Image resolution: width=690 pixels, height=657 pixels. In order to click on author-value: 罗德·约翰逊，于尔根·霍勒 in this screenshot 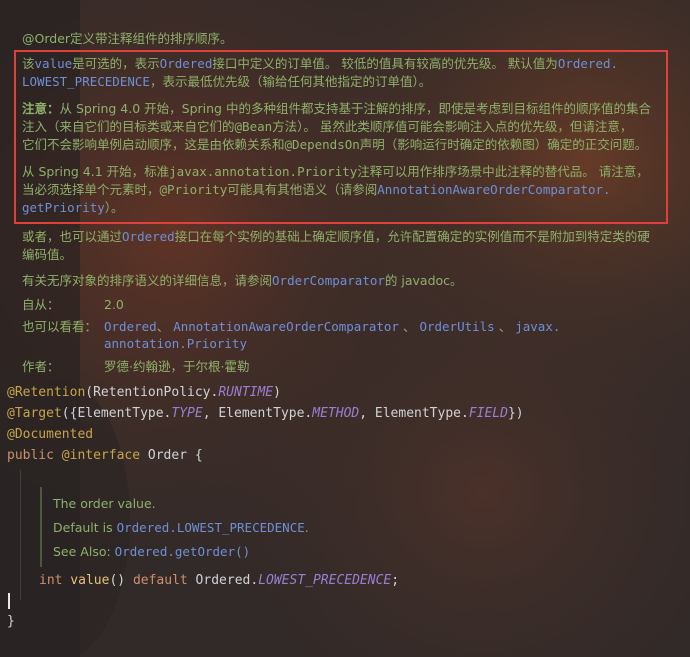, I will do `click(177, 366)`.